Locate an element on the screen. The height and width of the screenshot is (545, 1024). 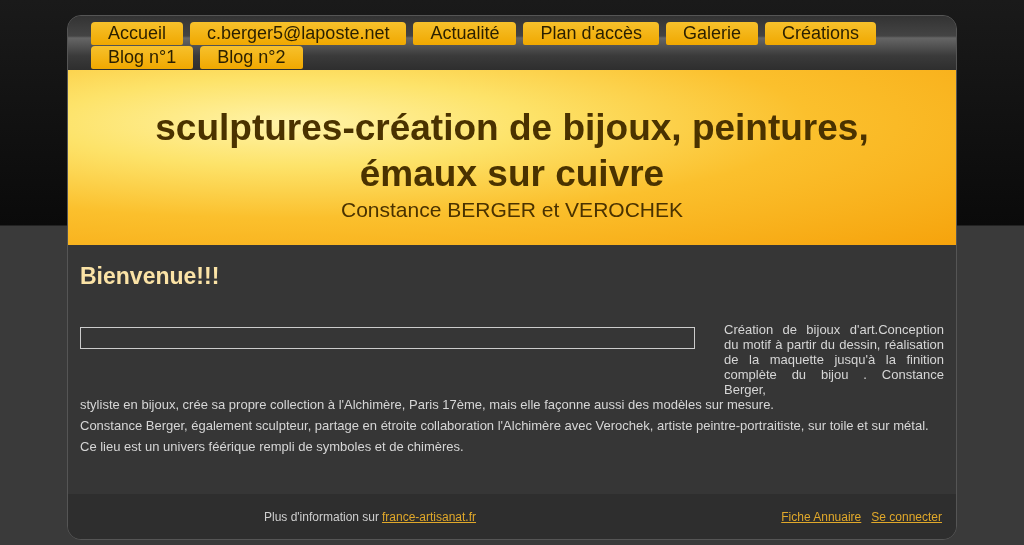
nav-tab: Blog n°1 is located at coordinates (142, 57).